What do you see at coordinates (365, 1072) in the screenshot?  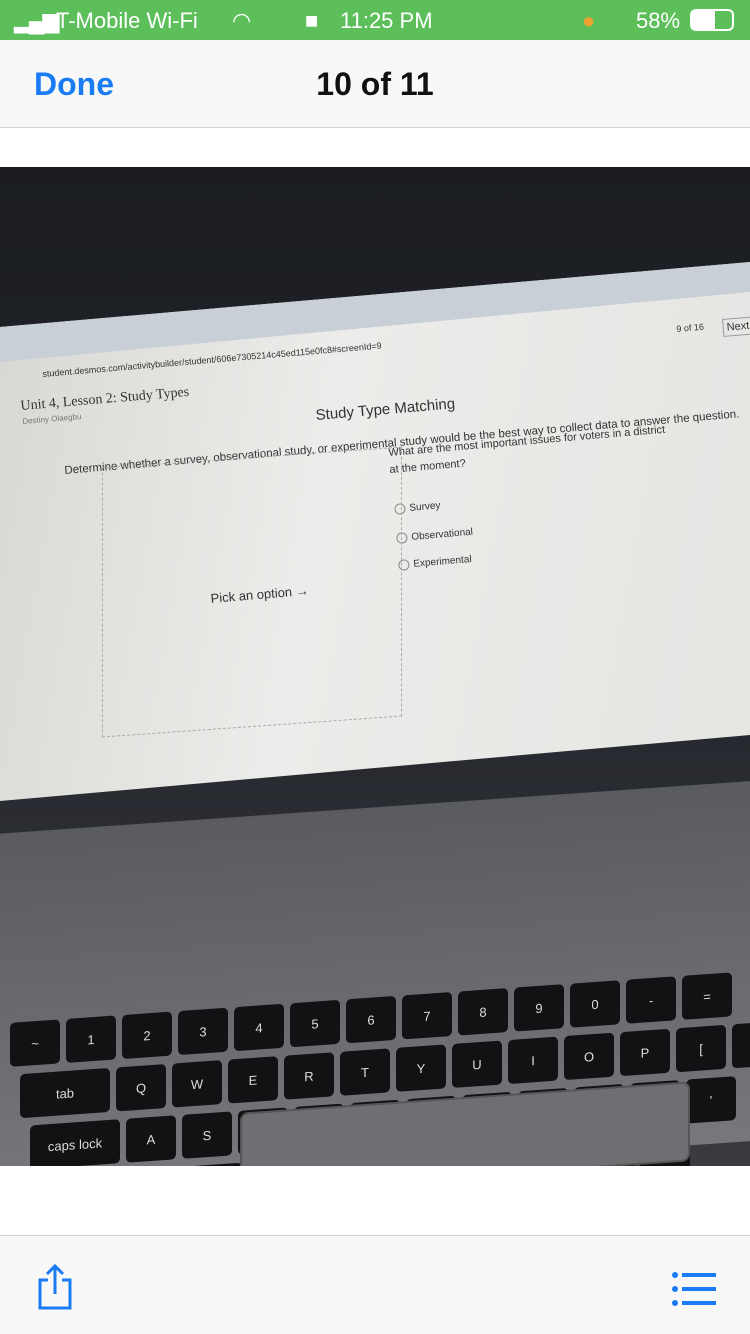 I see `key: T` at bounding box center [365, 1072].